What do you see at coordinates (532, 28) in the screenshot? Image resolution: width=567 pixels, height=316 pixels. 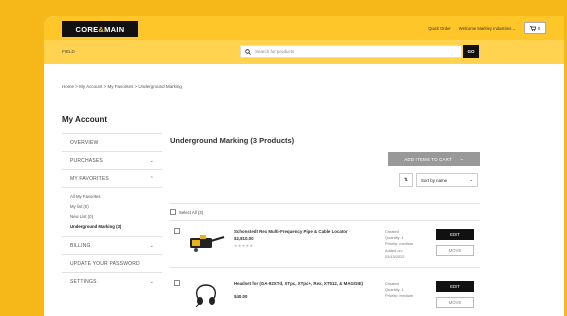 I see `cart-icon` at bounding box center [532, 28].